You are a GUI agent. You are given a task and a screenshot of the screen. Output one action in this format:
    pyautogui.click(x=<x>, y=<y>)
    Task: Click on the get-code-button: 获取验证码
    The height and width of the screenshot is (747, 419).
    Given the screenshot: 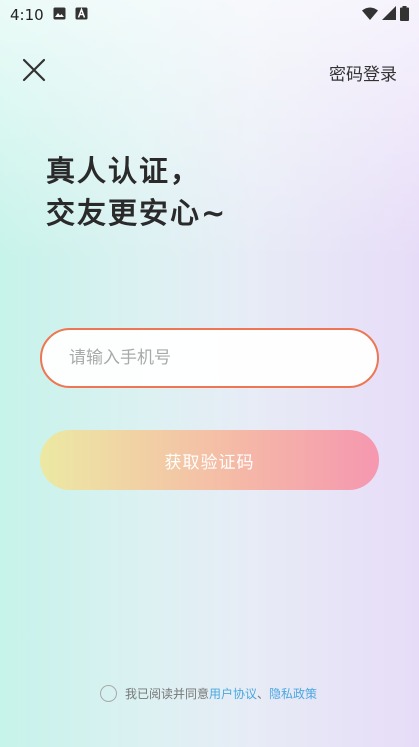 What is the action you would take?
    pyautogui.click(x=209, y=460)
    